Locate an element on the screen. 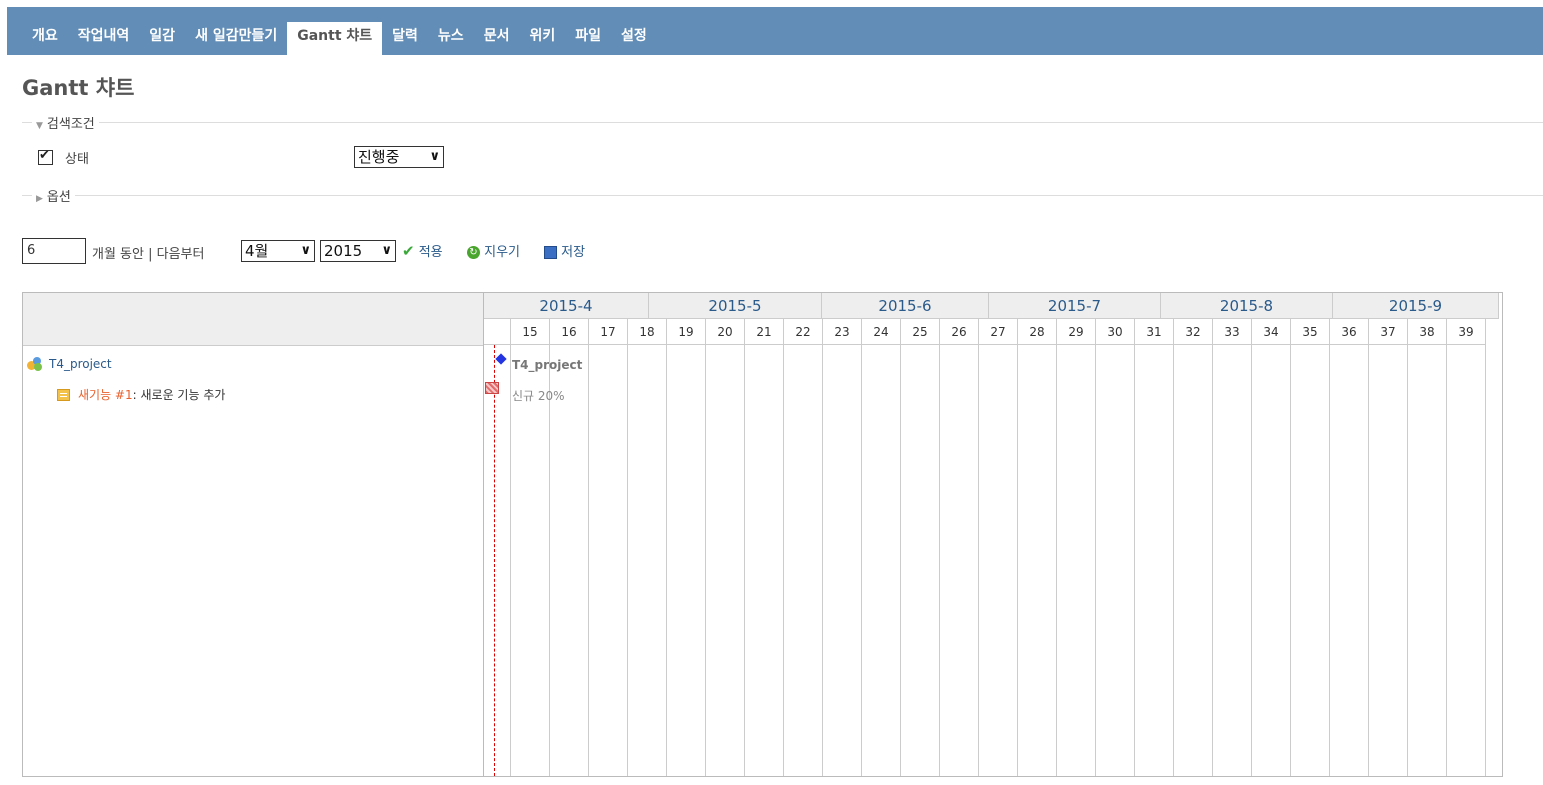  week-header: 26 is located at coordinates (959, 332).